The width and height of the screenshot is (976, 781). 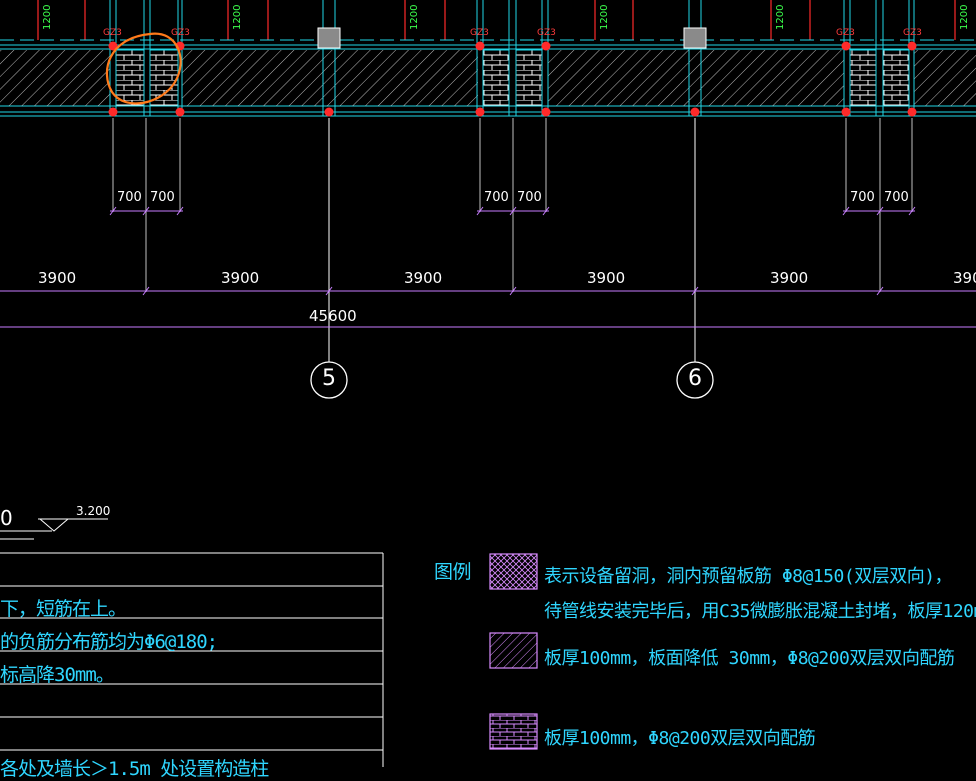 I want to click on notes-table, so click(x=192, y=659).